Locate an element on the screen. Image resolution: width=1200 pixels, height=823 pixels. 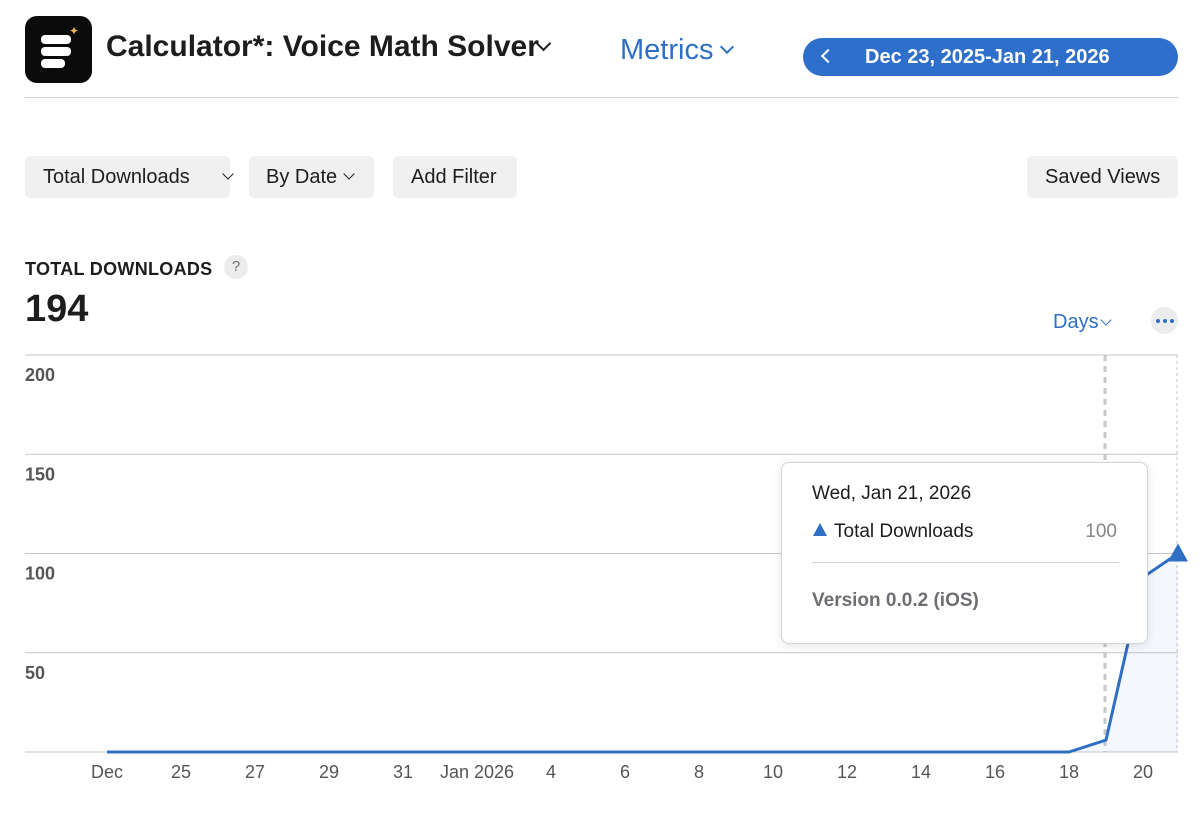
group-by-dropdown-label: By Date is located at coordinates (302, 177).